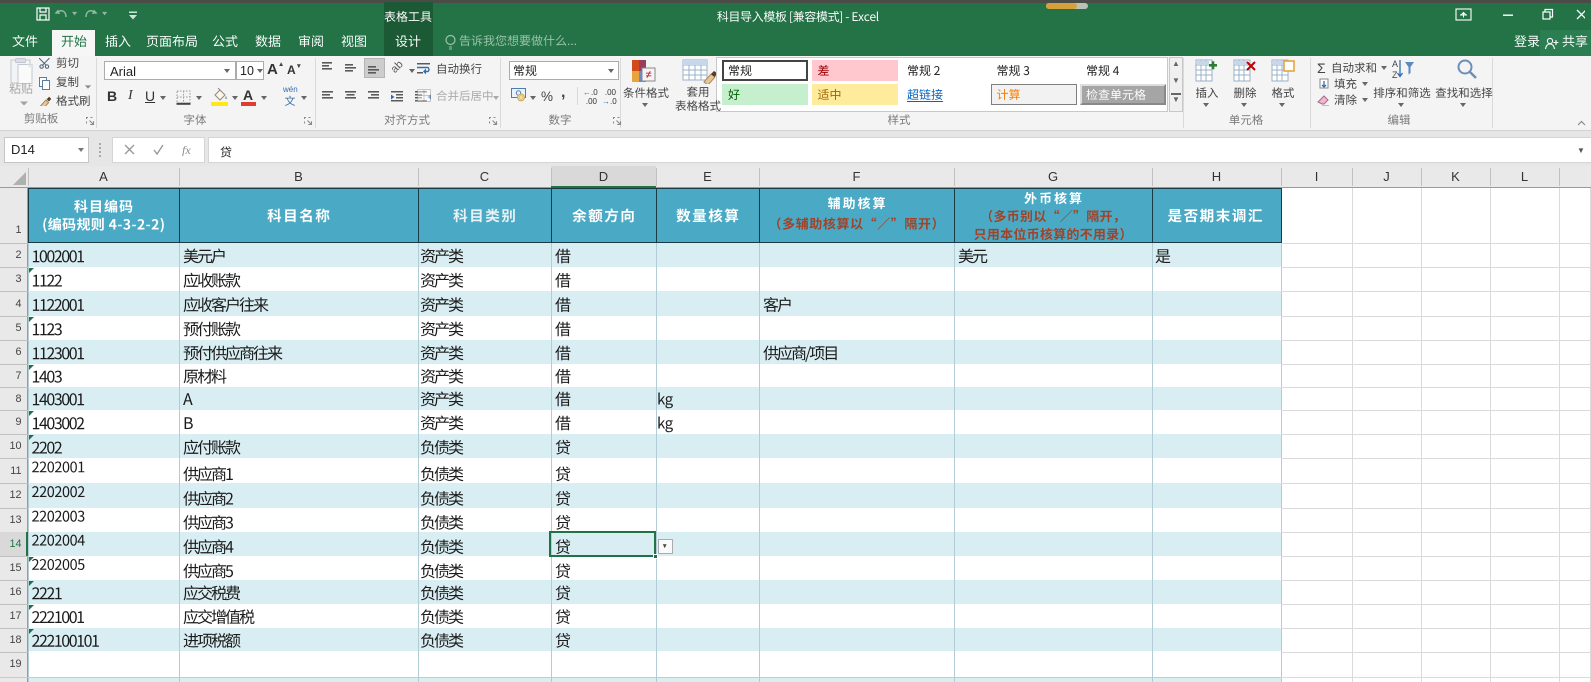 The height and width of the screenshot is (682, 1591). I want to click on svg-text: Z, so click(1395, 75).